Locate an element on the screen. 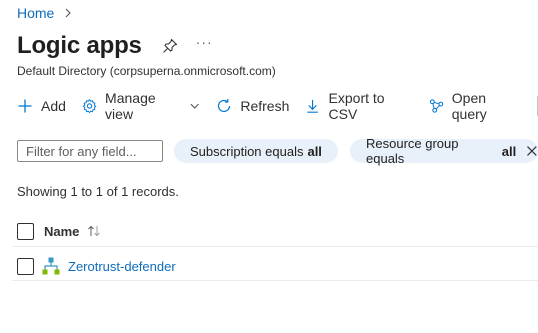 Image resolution: width=538 pixels, height=333 pixels. logic-app-link: Zerotrust-defender is located at coordinates (122, 266).